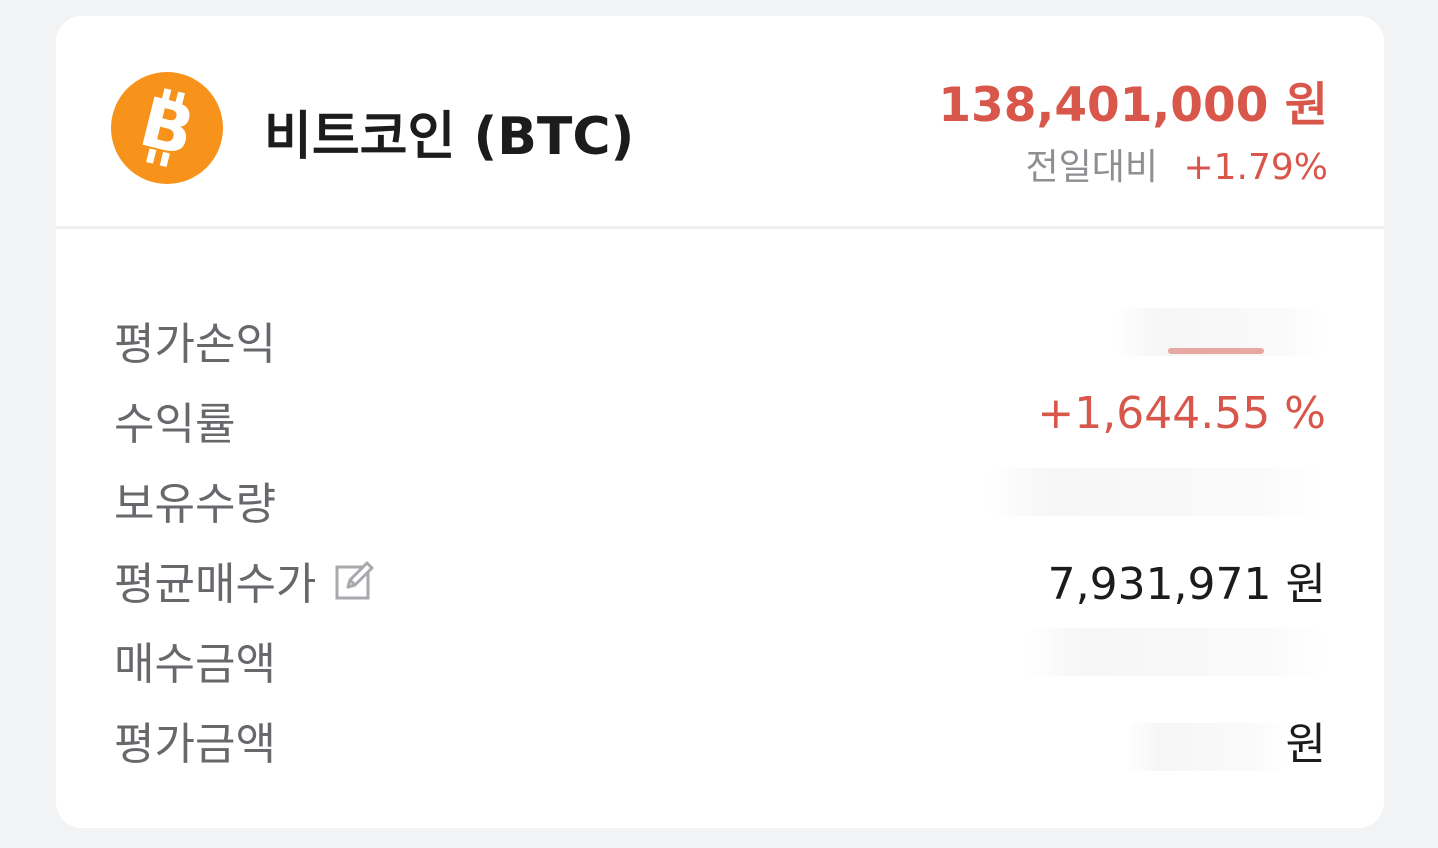 Image resolution: width=1438 pixels, height=848 pixels. I want to click on average-buy-price-label: 평균매수가, so click(245, 580).